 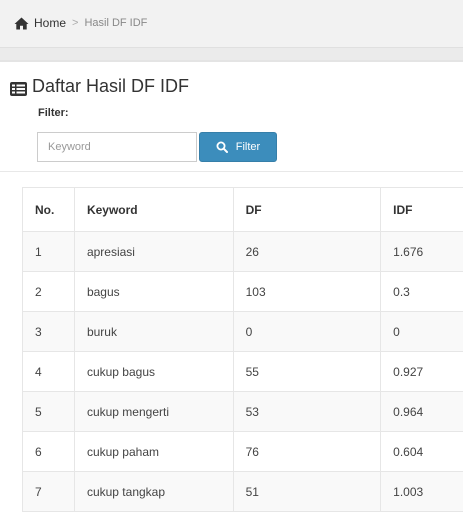 What do you see at coordinates (231, 24) in the screenshot?
I see `breadcrumb-bar: Home > Hasil DF IDF` at bounding box center [231, 24].